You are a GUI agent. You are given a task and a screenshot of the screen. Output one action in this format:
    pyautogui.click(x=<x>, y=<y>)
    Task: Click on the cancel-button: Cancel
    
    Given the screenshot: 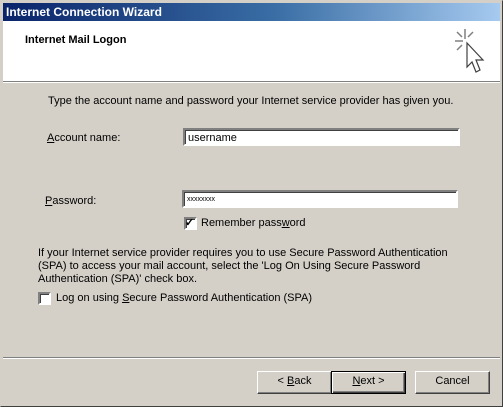 What is the action you would take?
    pyautogui.click(x=452, y=382)
    